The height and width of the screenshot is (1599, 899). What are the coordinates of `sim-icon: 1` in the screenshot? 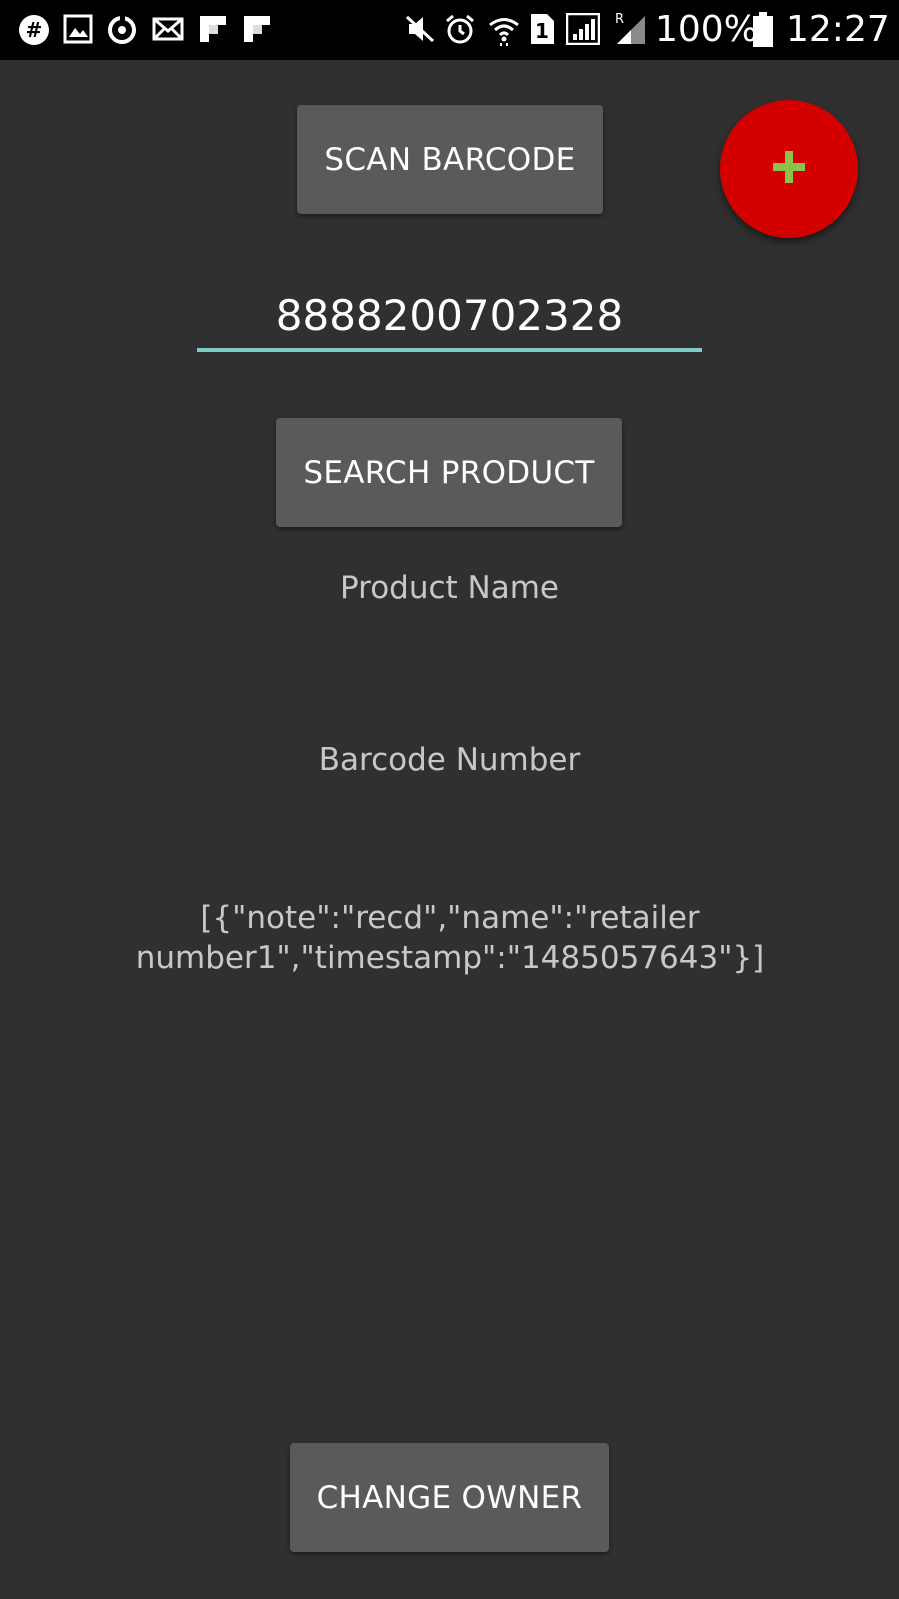 It's located at (543, 28).